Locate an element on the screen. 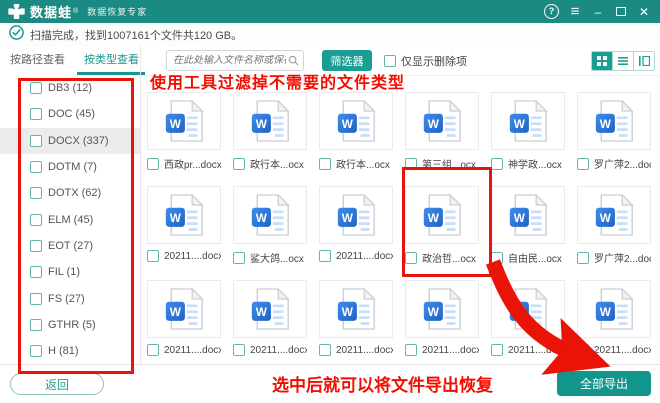  menu-icon: ≡ is located at coordinates (575, 11).